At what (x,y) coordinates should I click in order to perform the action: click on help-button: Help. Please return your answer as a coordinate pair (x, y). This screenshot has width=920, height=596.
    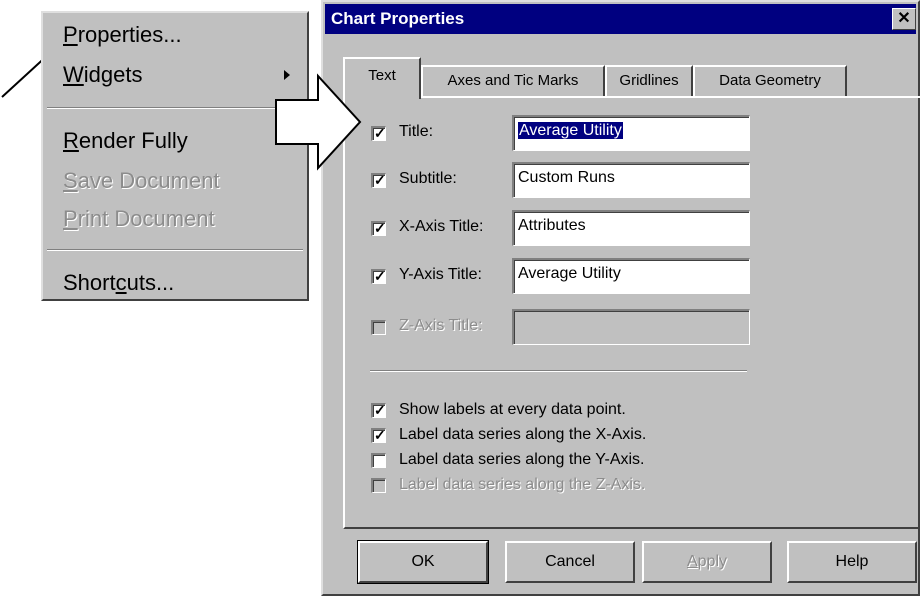
    Looking at the image, I should click on (852, 562).